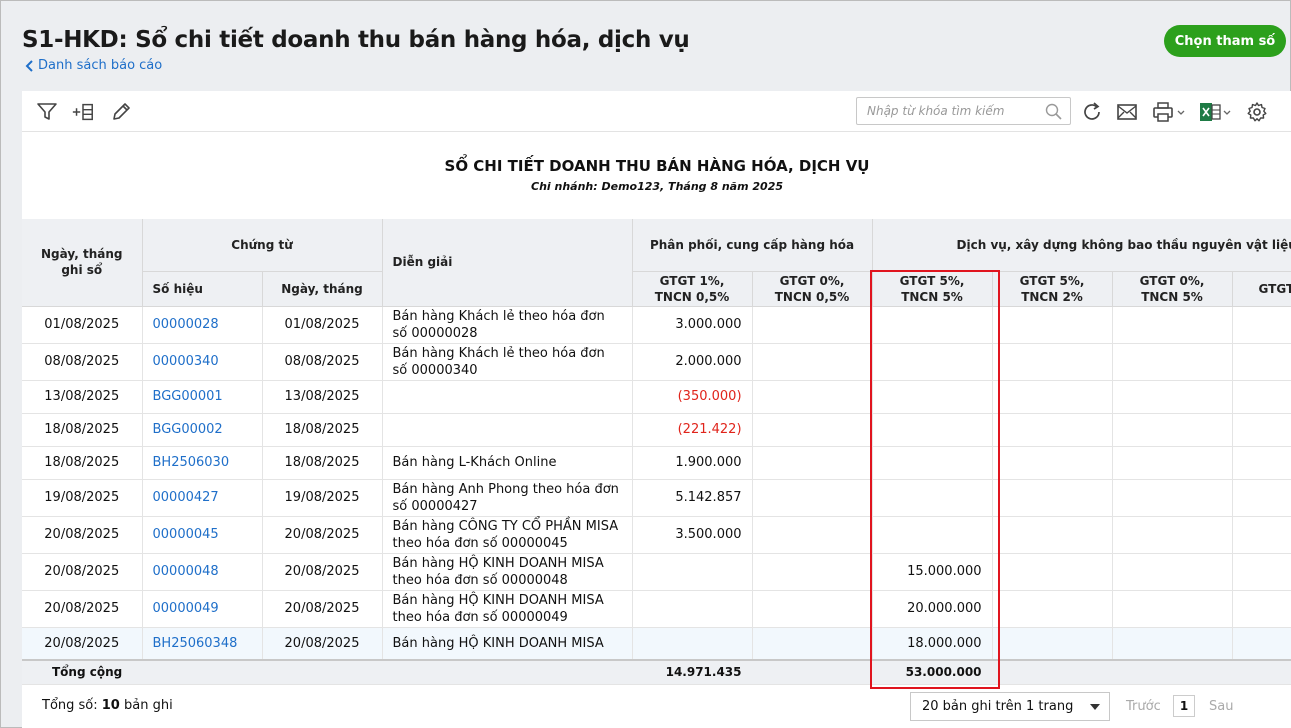 The height and width of the screenshot is (728, 1291). What do you see at coordinates (47, 112) in the screenshot?
I see `filter-icon` at bounding box center [47, 112].